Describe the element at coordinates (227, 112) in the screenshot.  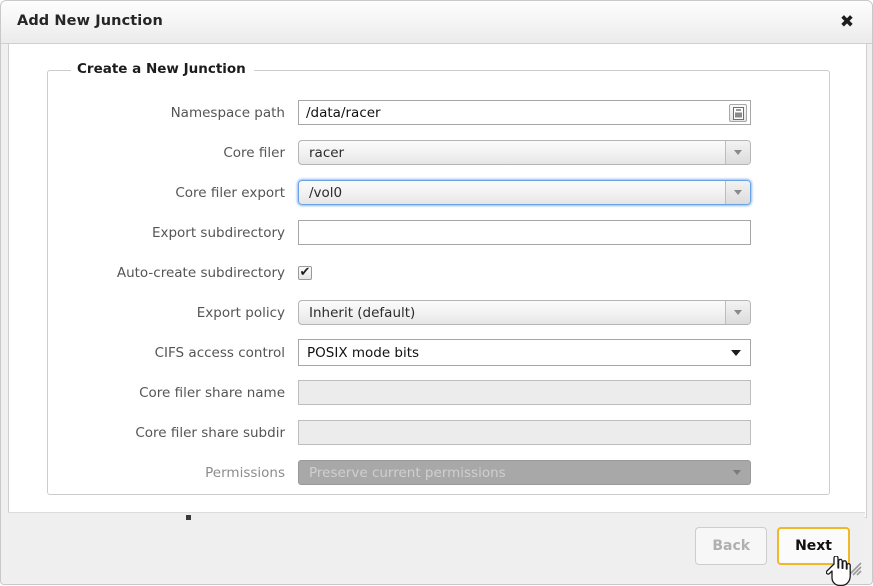
I see `label-namespace-path: Namespace path` at that location.